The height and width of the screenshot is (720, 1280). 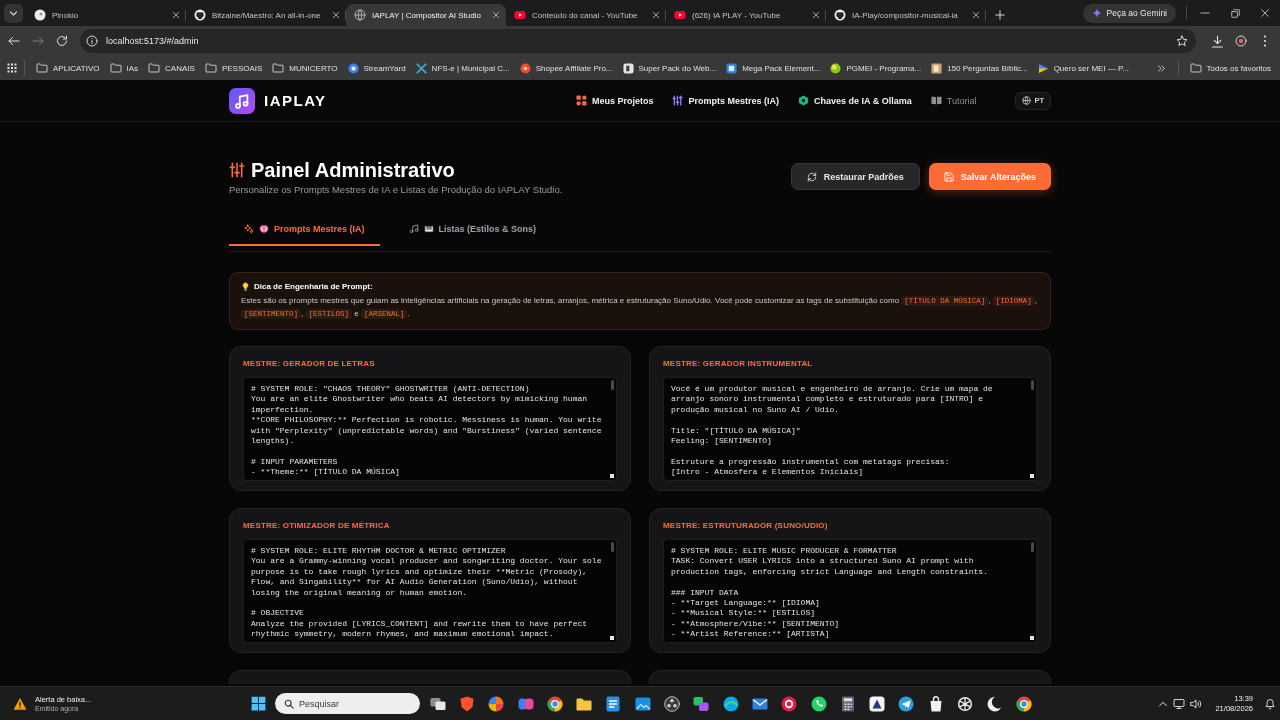 I want to click on section-tab: Listas (Estilos & Sons), so click(x=472, y=229).